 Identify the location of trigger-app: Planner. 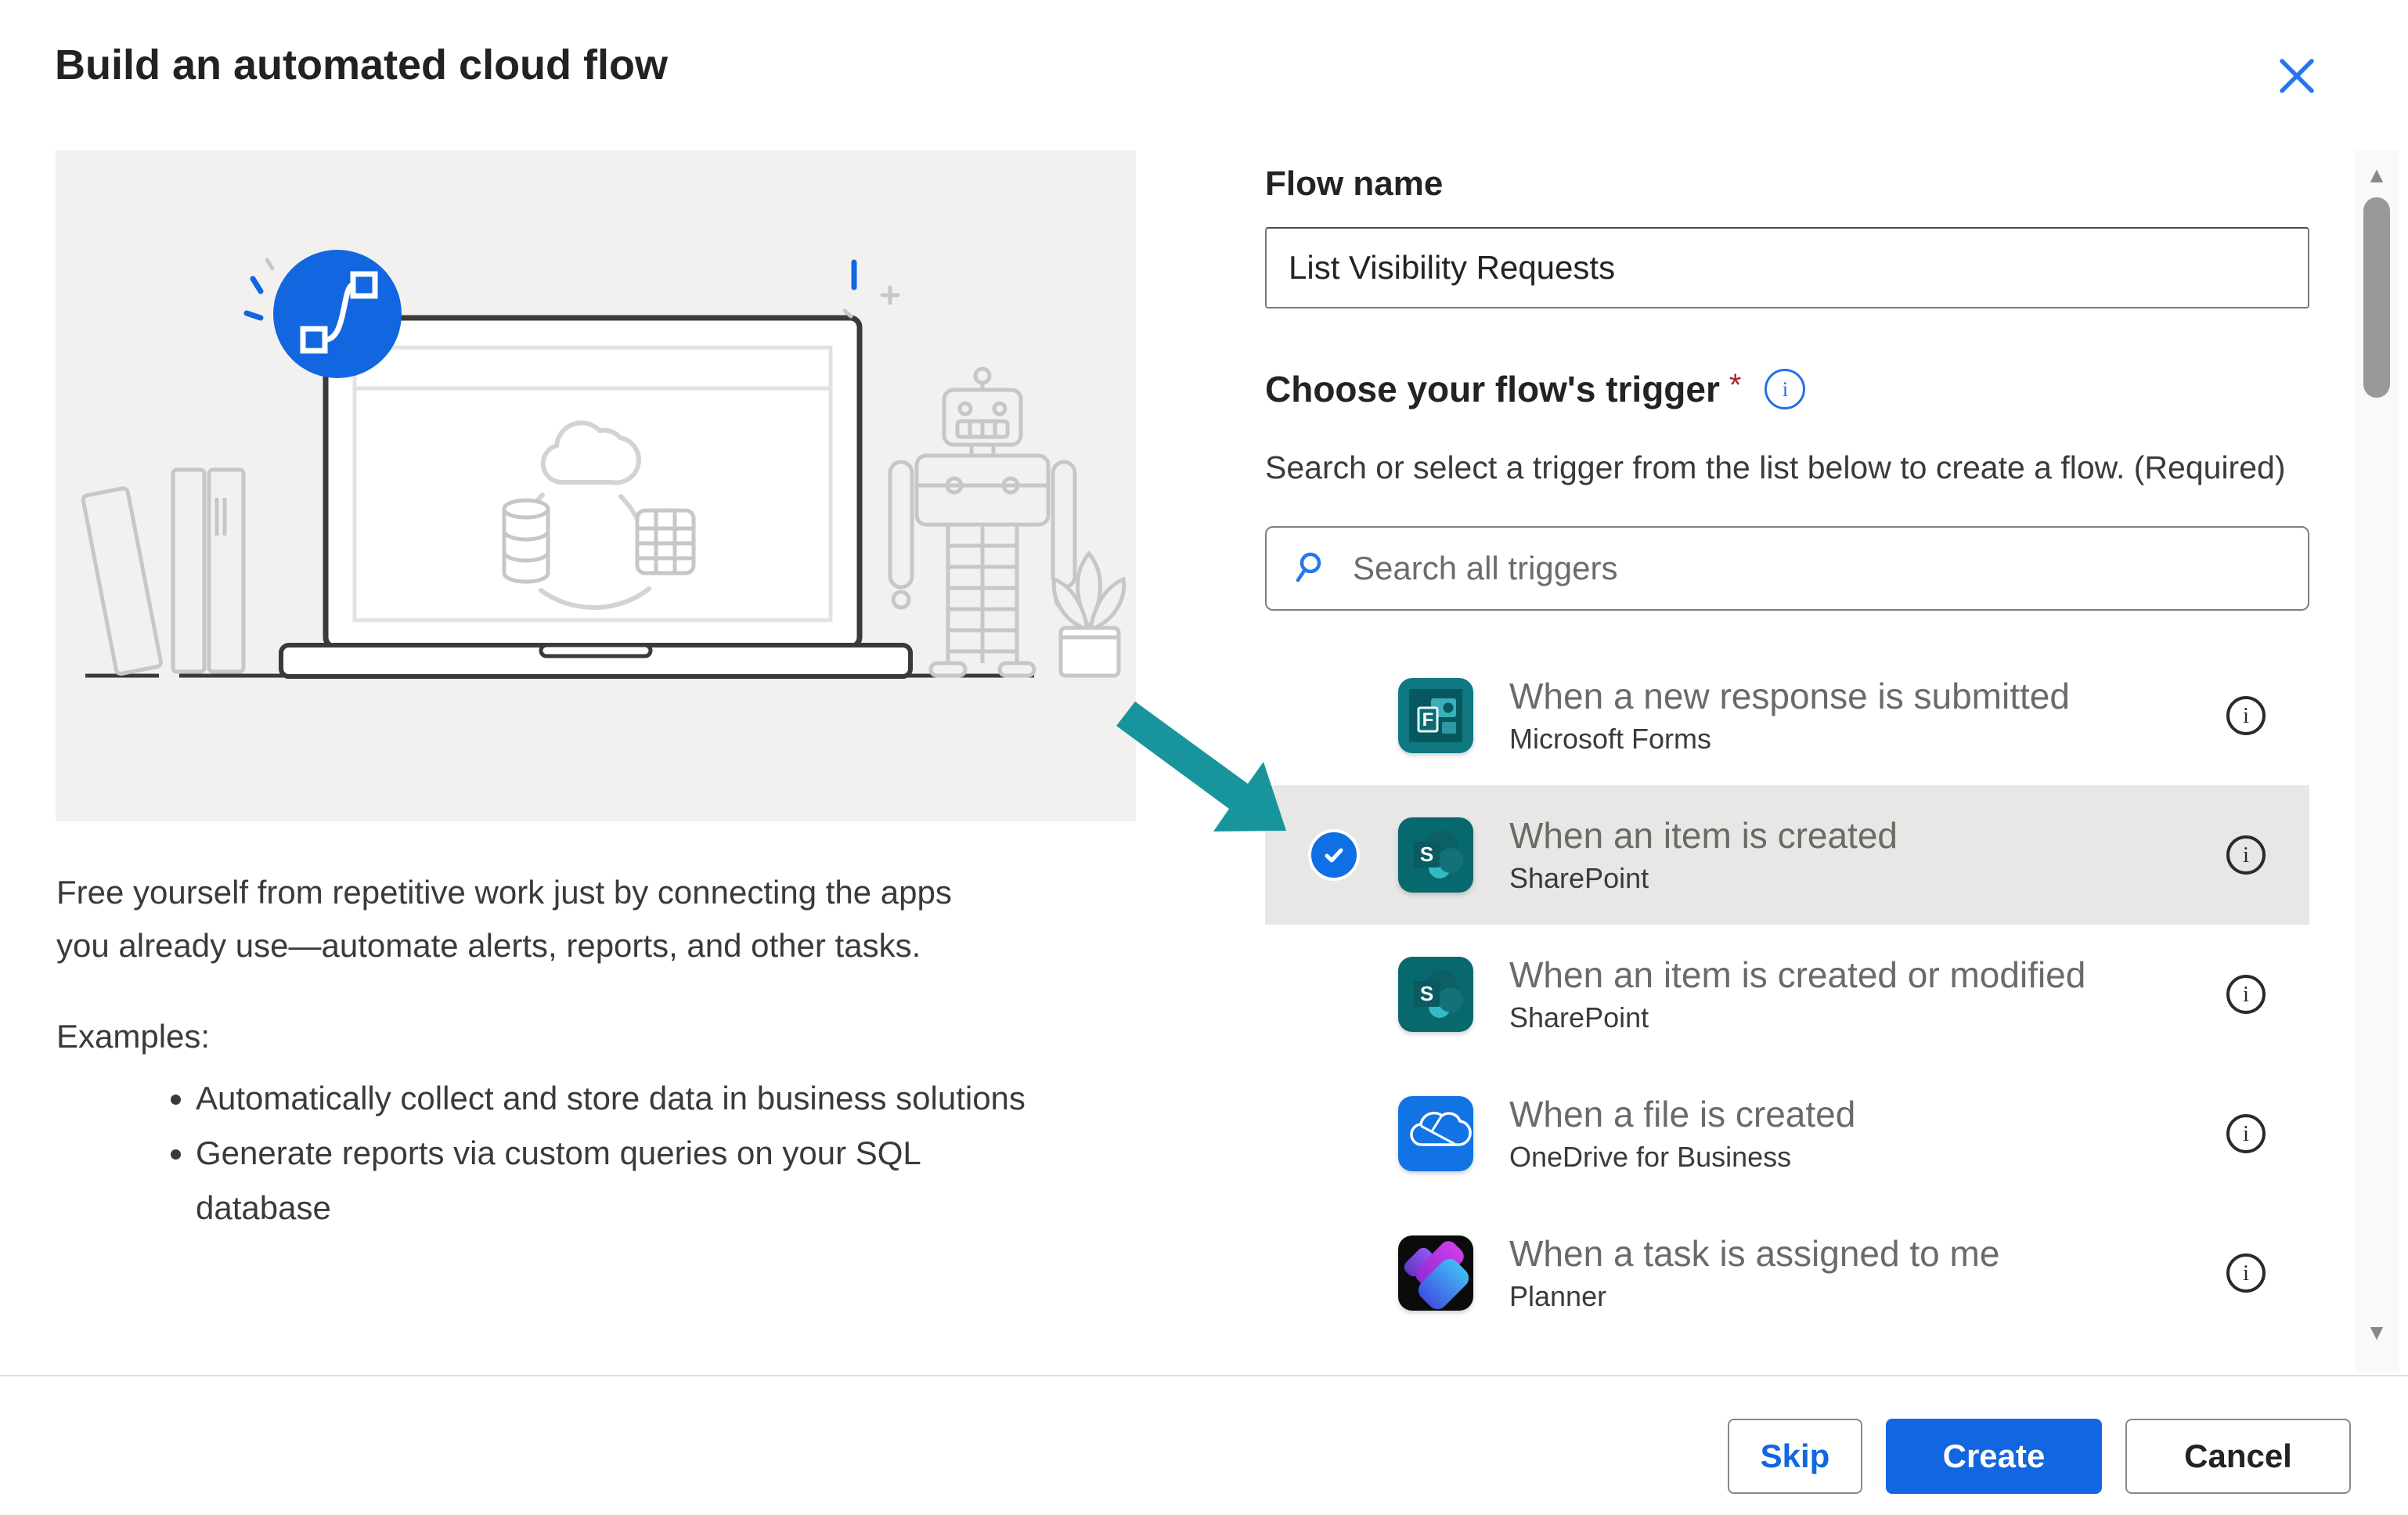
(1558, 1296).